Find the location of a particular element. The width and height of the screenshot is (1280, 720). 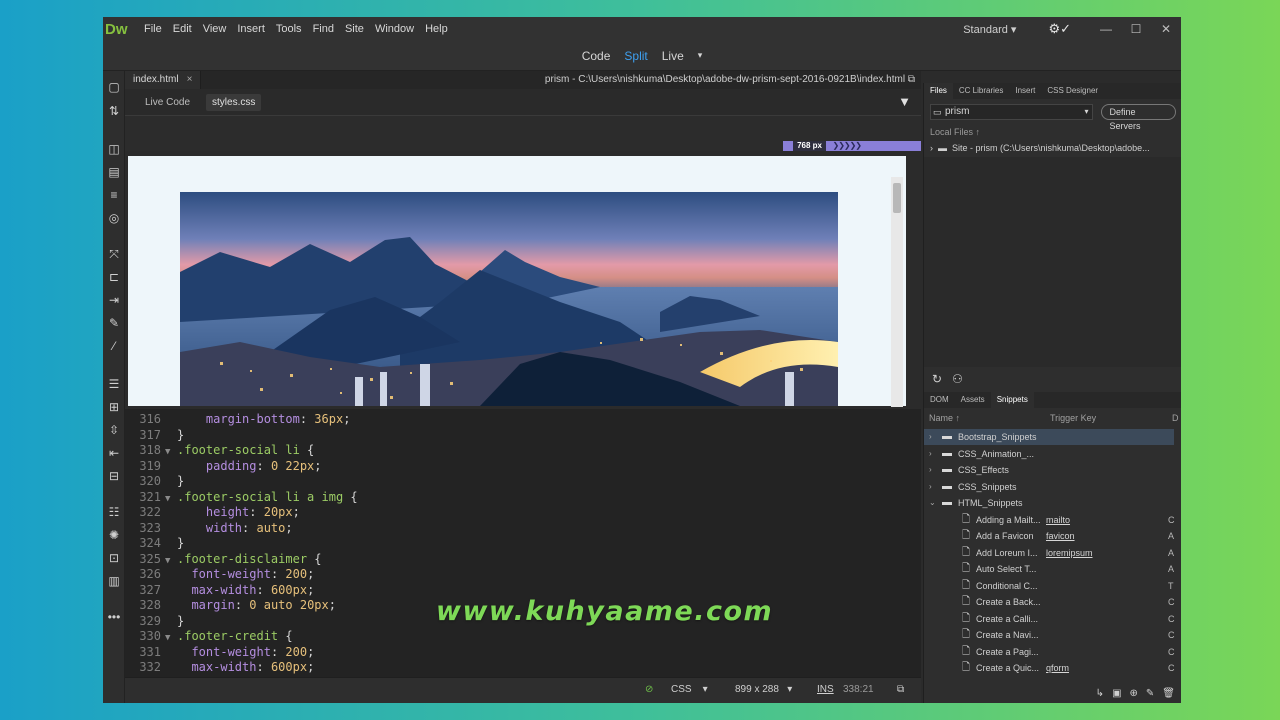

filter-icon: ▼ is located at coordinates (904, 101).